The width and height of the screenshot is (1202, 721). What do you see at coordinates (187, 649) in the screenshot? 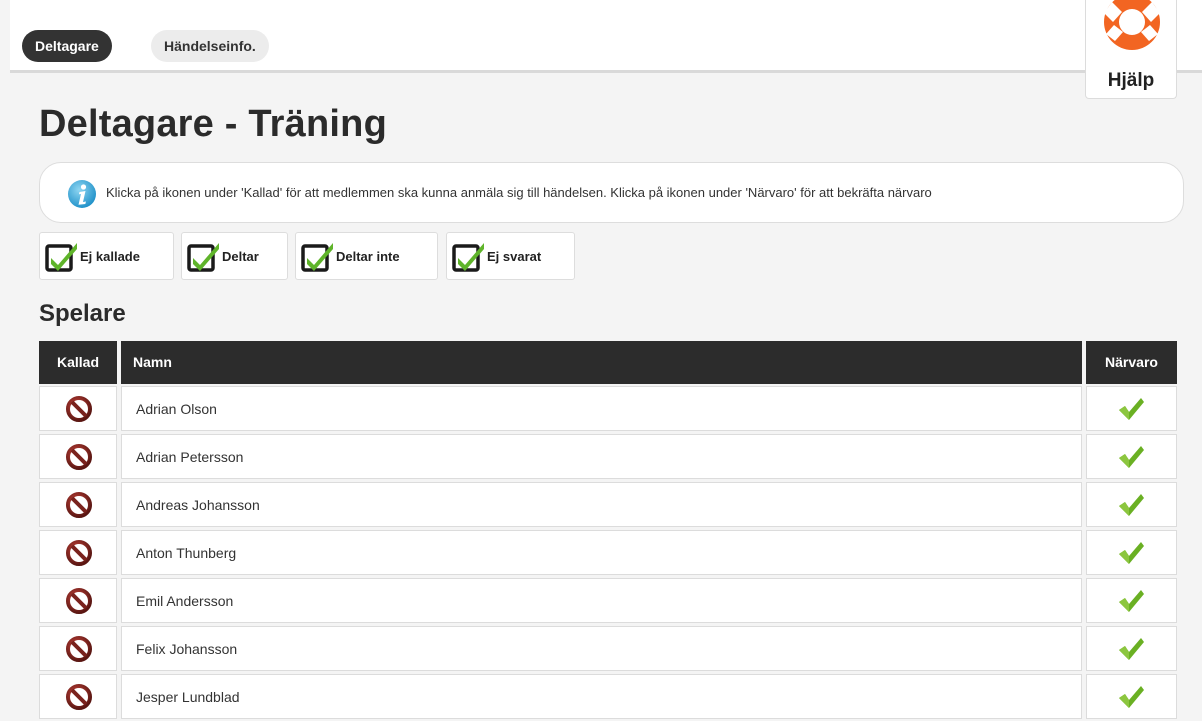
I see `player-name: Felix Johansson` at bounding box center [187, 649].